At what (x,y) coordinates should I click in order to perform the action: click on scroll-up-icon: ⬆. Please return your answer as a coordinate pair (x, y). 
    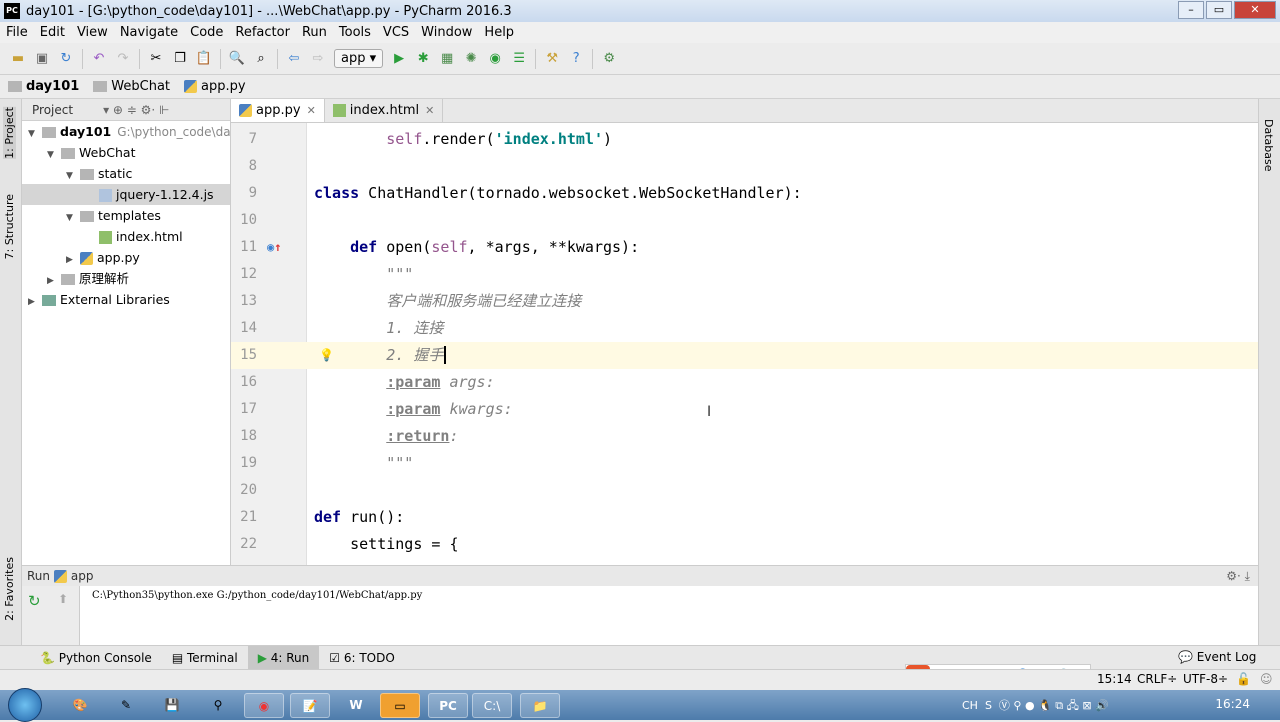
    Looking at the image, I should click on (63, 599).